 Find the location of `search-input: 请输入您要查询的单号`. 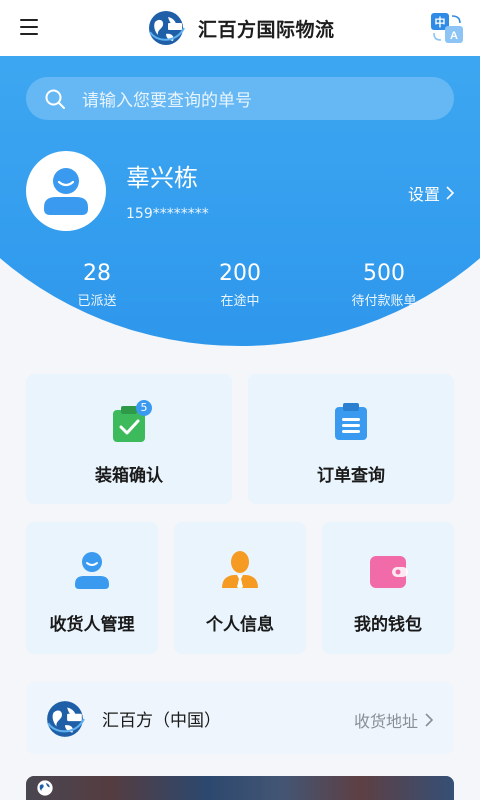

search-input: 请输入您要查询的单号 is located at coordinates (240, 98).